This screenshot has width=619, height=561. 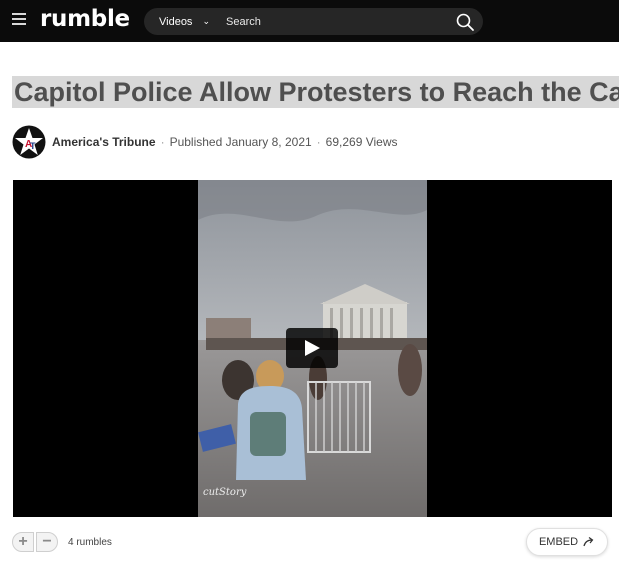 What do you see at coordinates (588, 542) in the screenshot?
I see `share-arrow-icon` at bounding box center [588, 542].